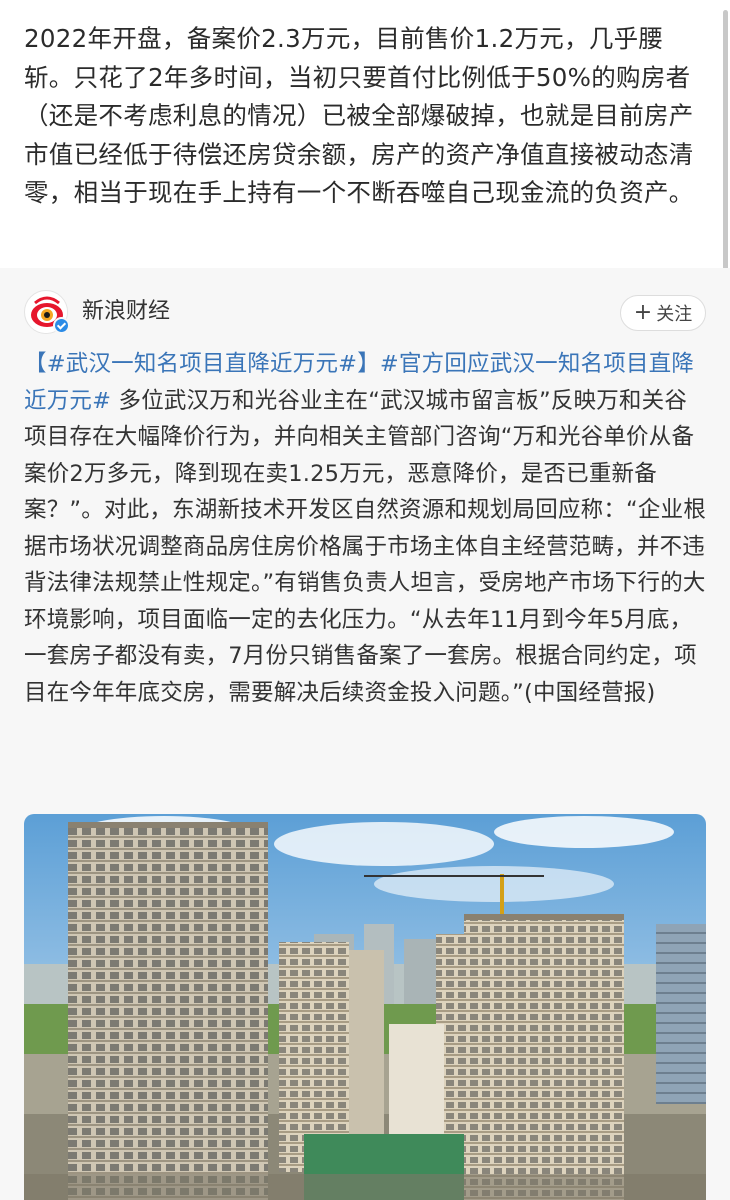 The image size is (730, 1200). I want to click on verified-badge-icon, so click(61, 325).